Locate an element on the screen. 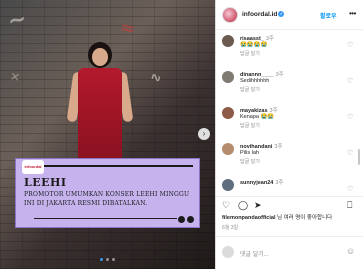 The width and height of the screenshot is (363, 269). comment-item: mayakizas 3주 Kenapa 😭😭 답글 달기 ♡ is located at coordinates (286, 118).